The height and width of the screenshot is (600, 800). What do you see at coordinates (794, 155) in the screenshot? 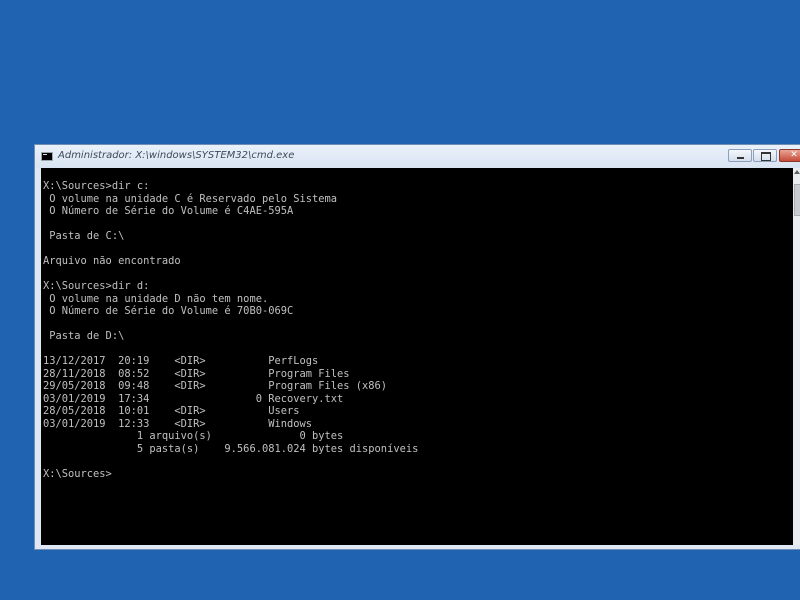
I see `close-icon: ✕` at bounding box center [794, 155].